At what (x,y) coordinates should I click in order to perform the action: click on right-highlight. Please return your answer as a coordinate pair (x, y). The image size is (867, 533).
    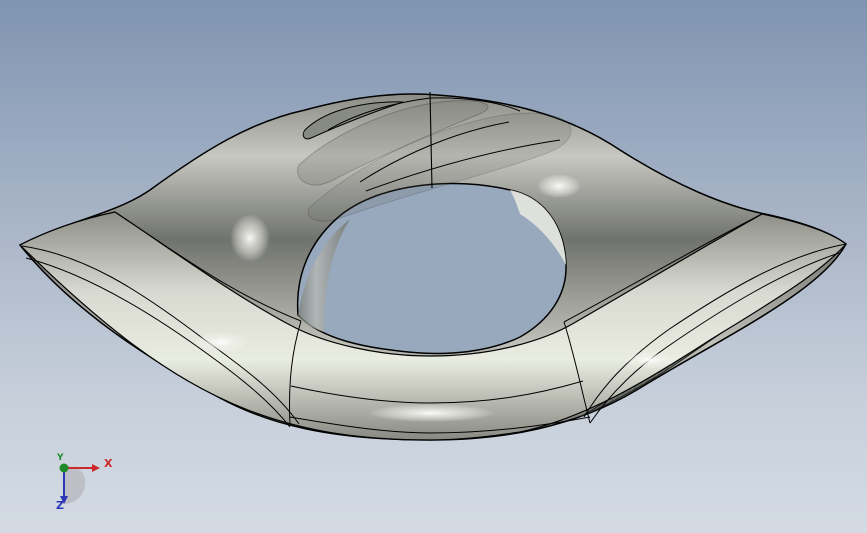
    Looking at the image, I should click on (559, 186).